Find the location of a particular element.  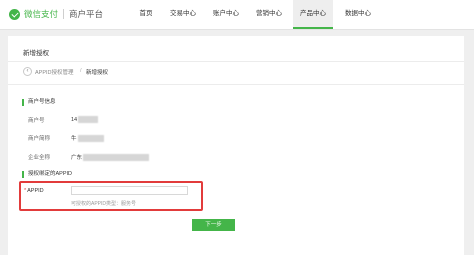

appid-hint: 可授权的APPID类型：服务号 is located at coordinates (104, 204).